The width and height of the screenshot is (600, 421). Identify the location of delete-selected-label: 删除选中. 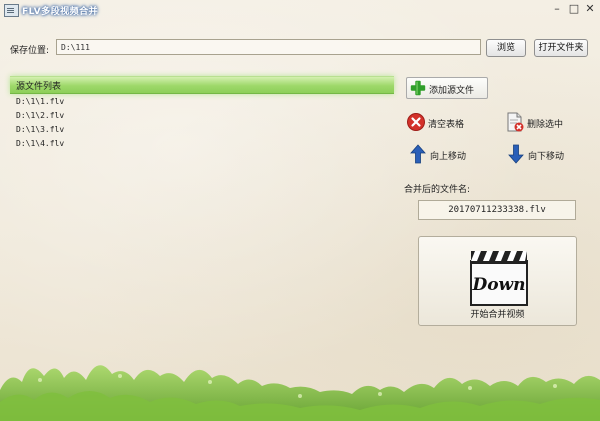
(545, 125).